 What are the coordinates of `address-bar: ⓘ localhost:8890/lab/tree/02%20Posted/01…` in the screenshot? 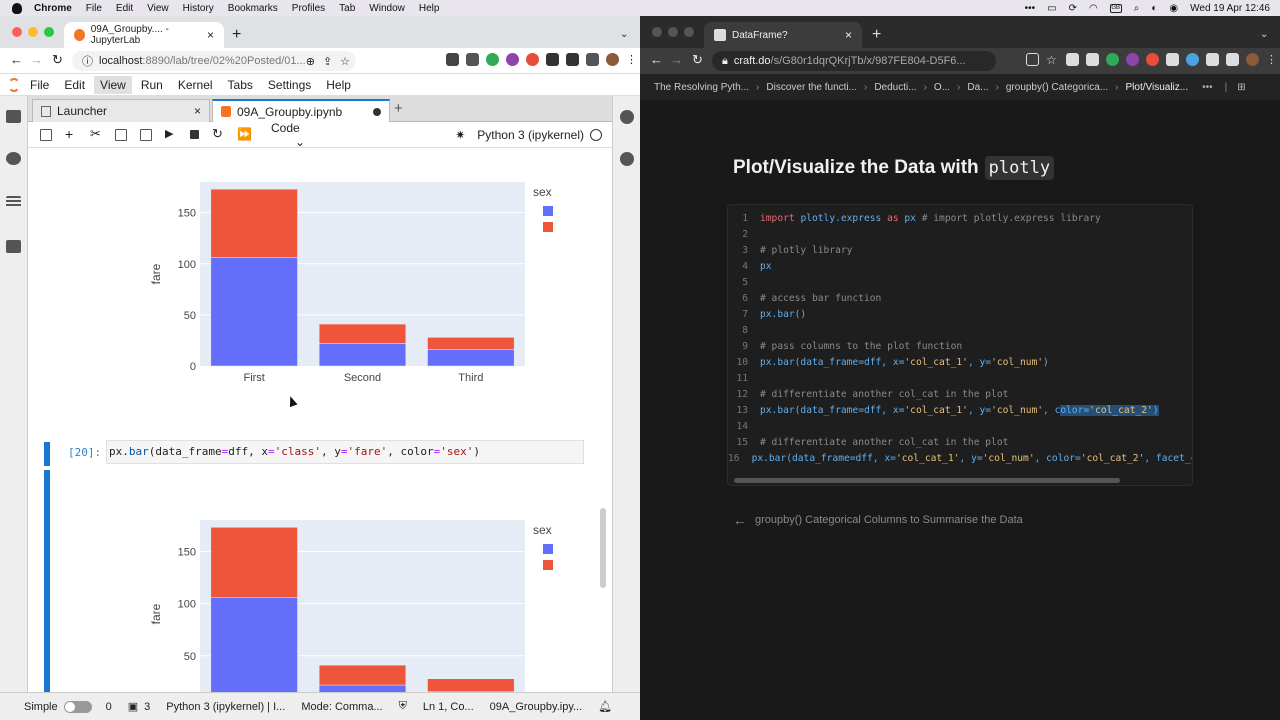 It's located at (214, 61).